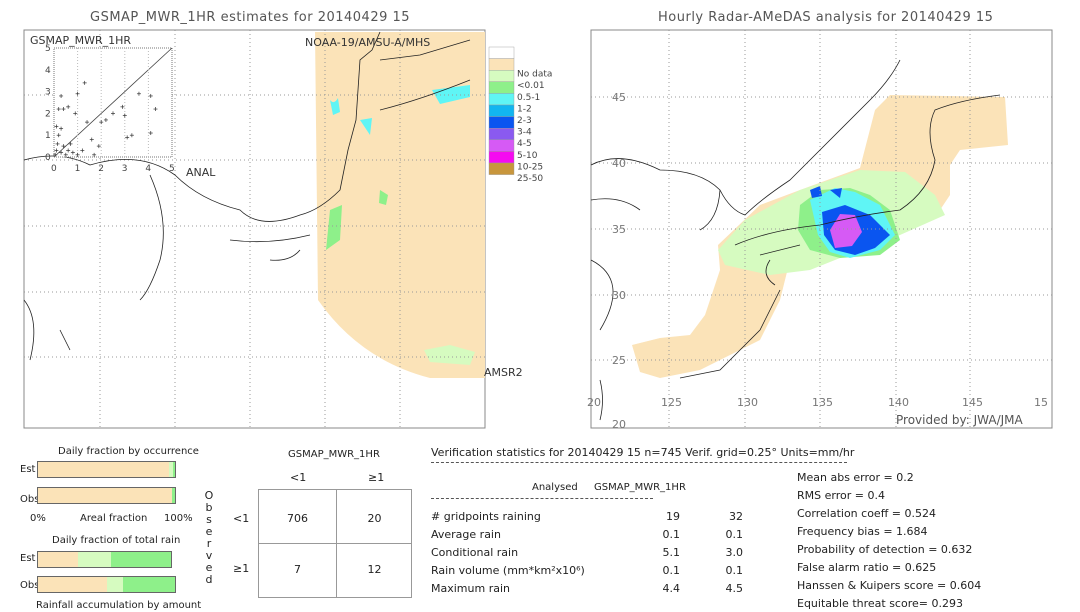 The height and width of the screenshot is (612, 1080). What do you see at coordinates (734, 552) in the screenshot?
I see `stat-est: 3.0` at bounding box center [734, 552].